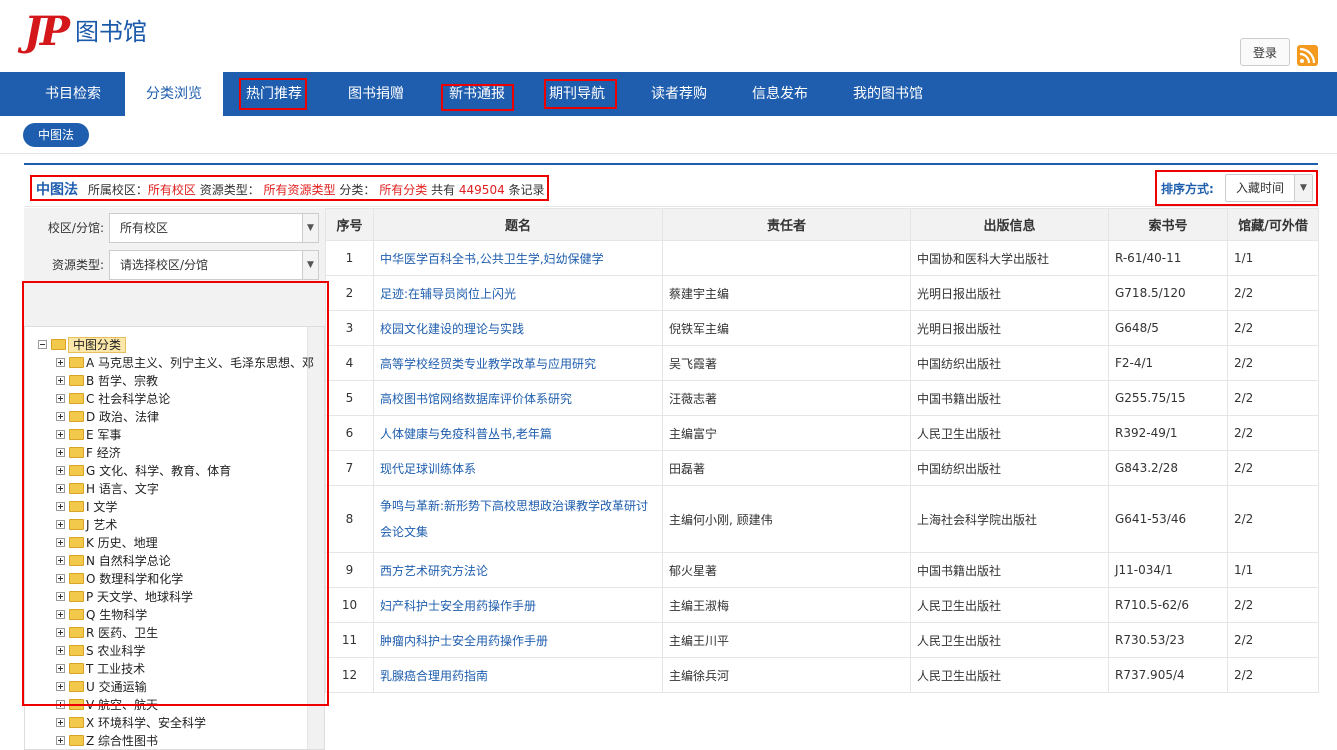 This screenshot has height=750, width=1337. I want to click on row-title-cell: 校园文化建设的理论与实践, so click(518, 328).